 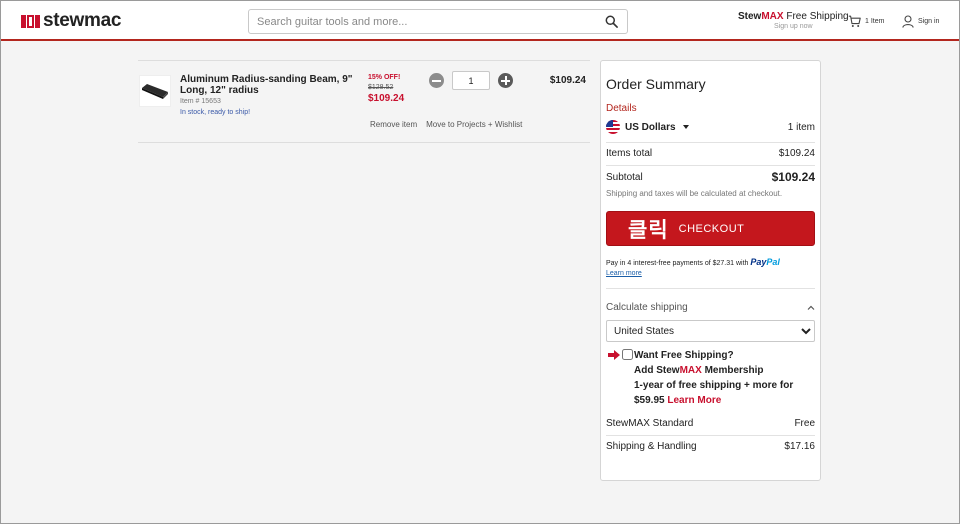 I want to click on currency-row: US Dollars 1 item, so click(x=710, y=127).